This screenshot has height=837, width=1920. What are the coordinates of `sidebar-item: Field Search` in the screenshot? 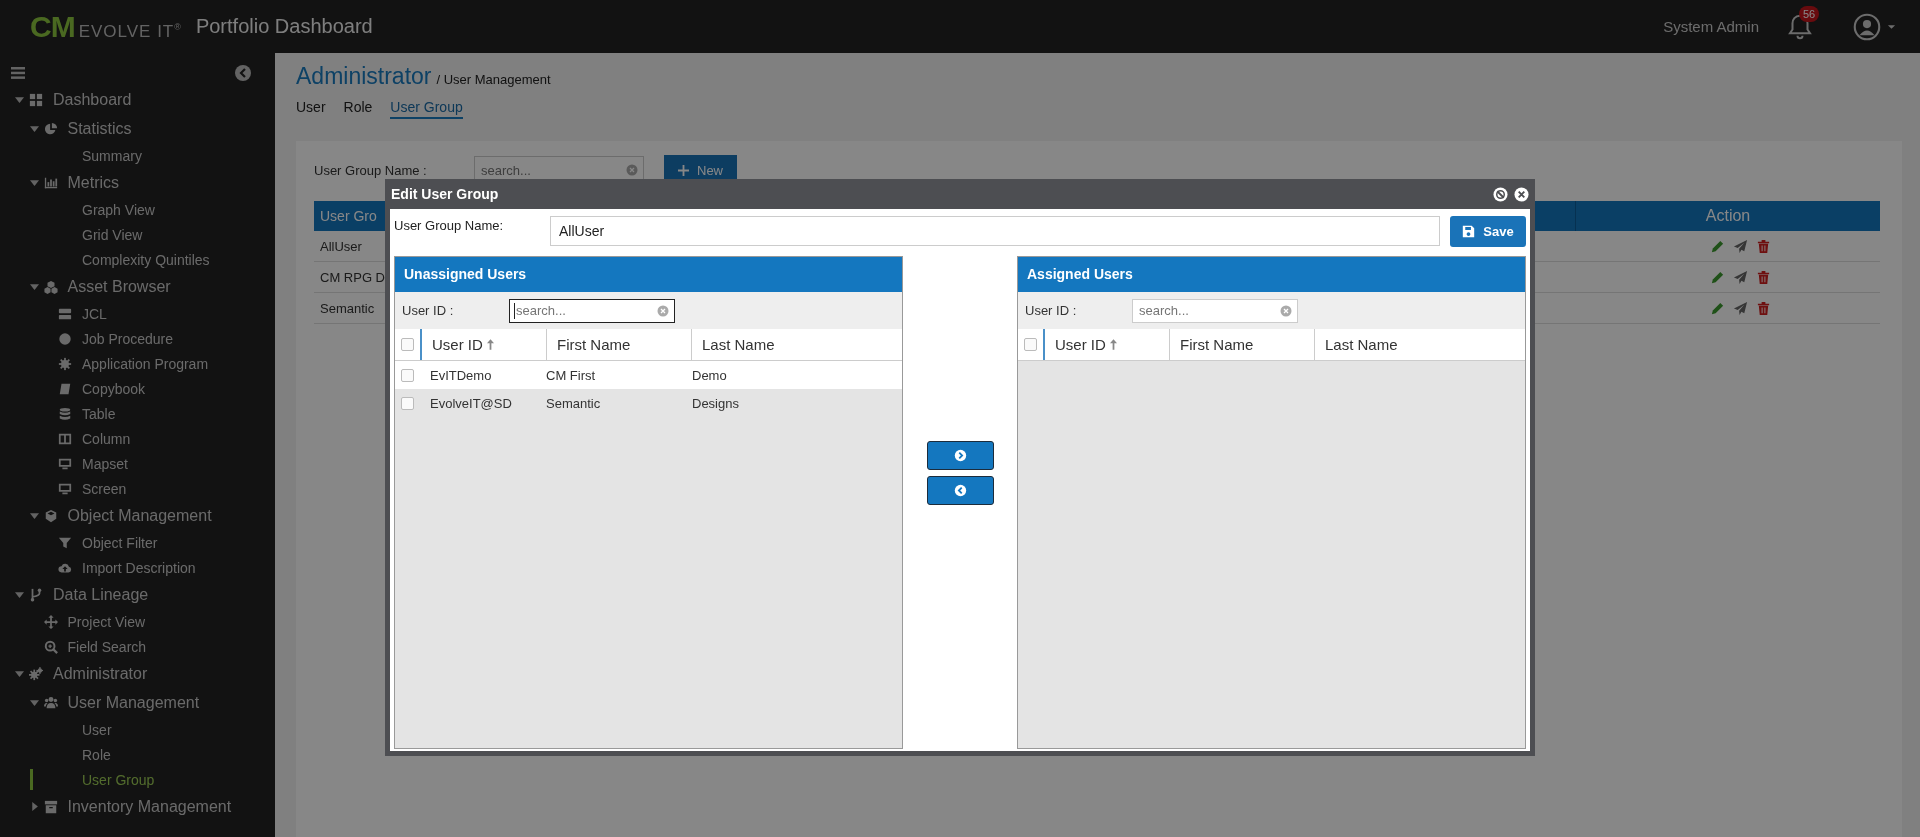 It's located at (137, 646).